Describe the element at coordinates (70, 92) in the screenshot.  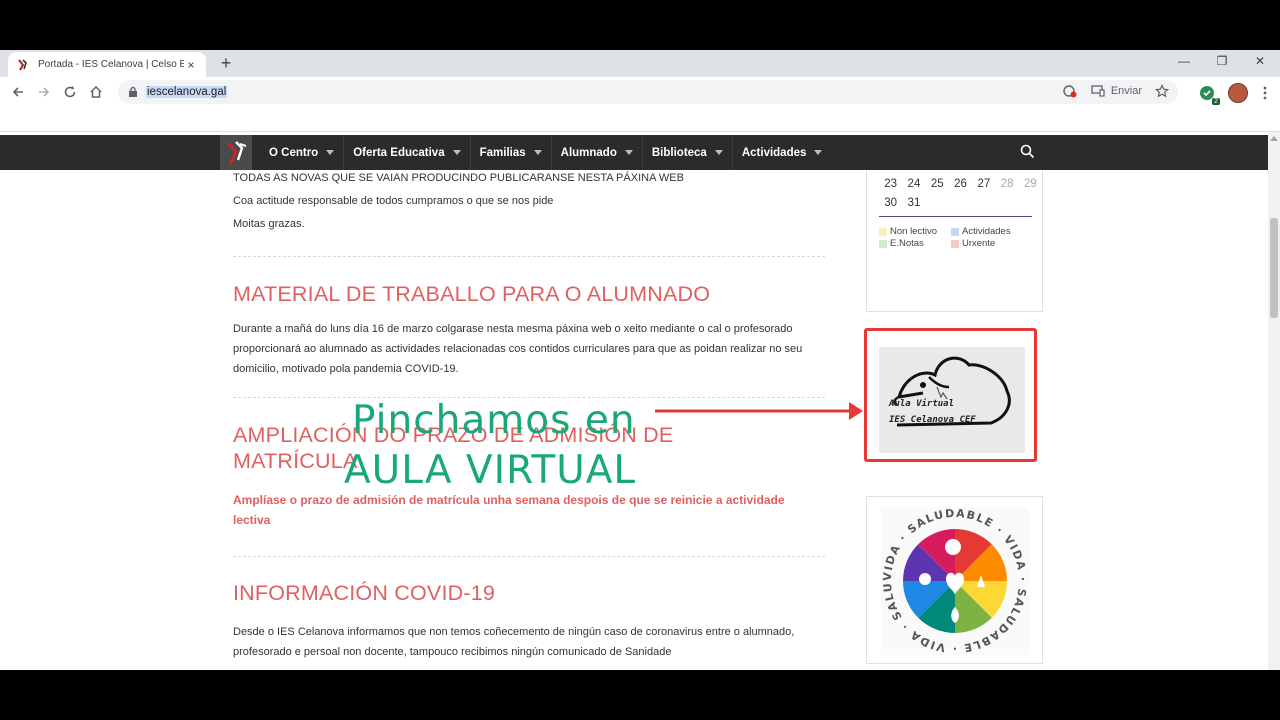
I see `reload-icon` at that location.